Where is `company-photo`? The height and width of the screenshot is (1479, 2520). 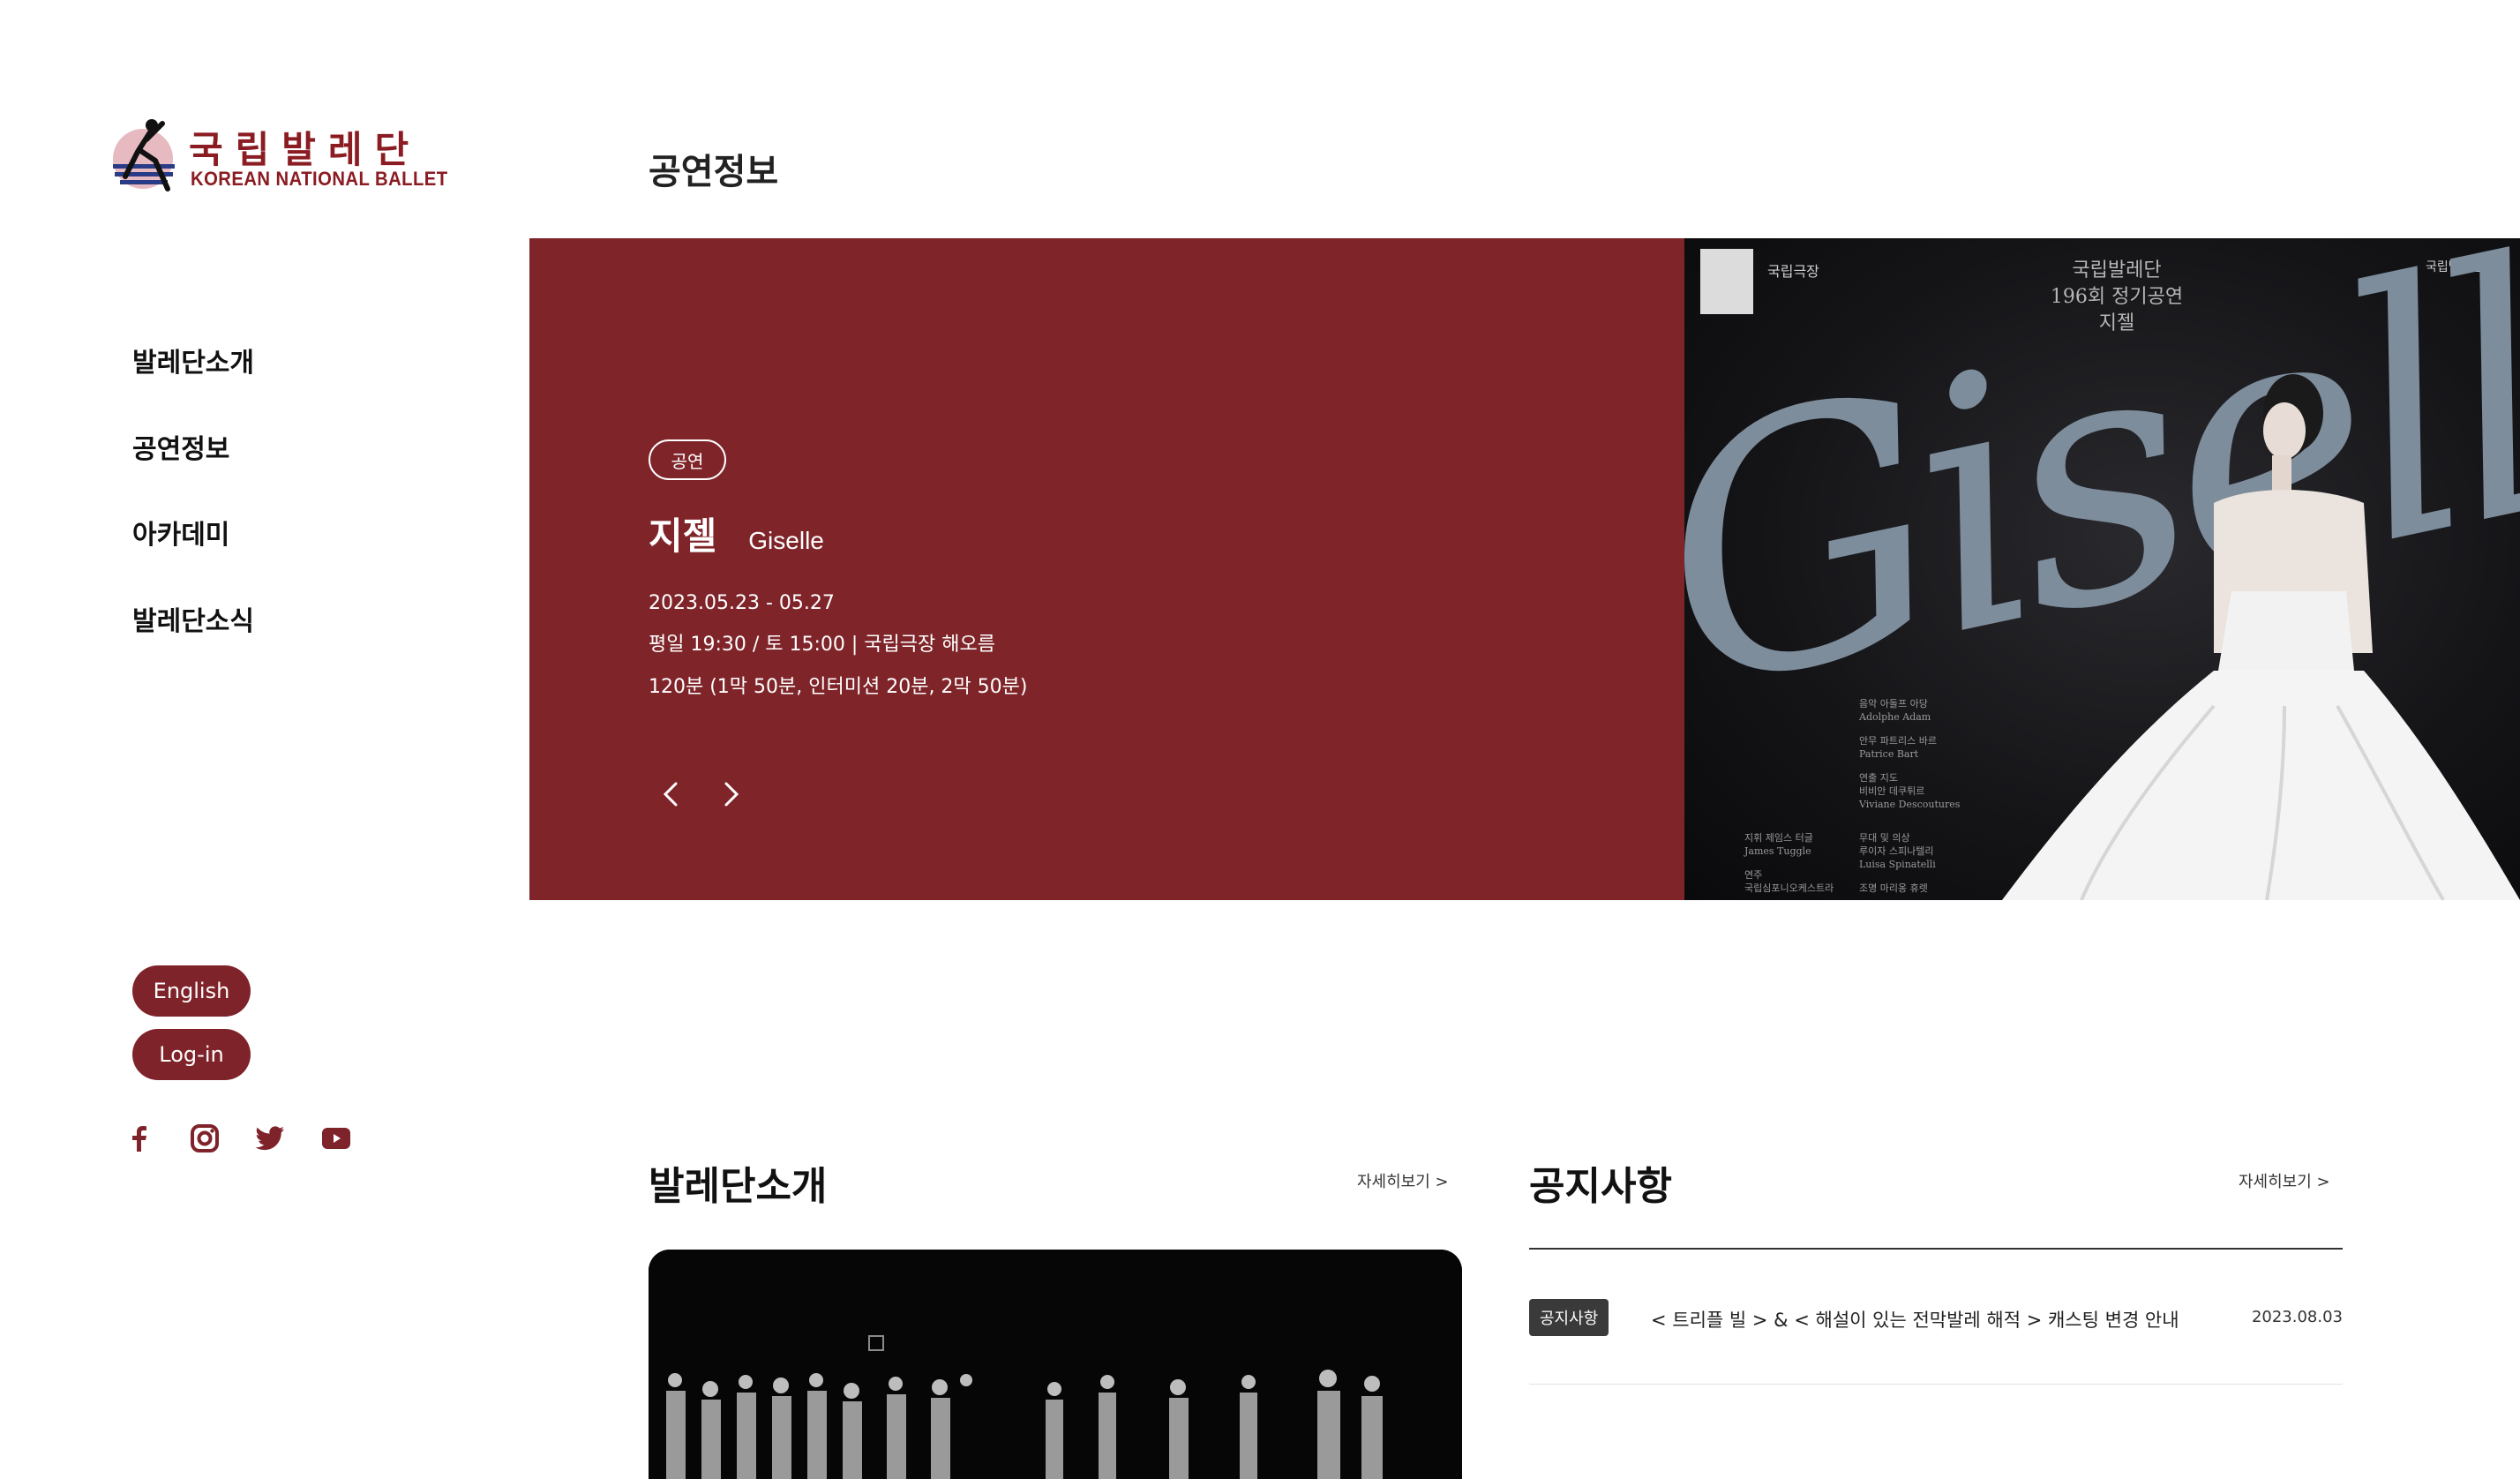
company-photo is located at coordinates (1055, 1364).